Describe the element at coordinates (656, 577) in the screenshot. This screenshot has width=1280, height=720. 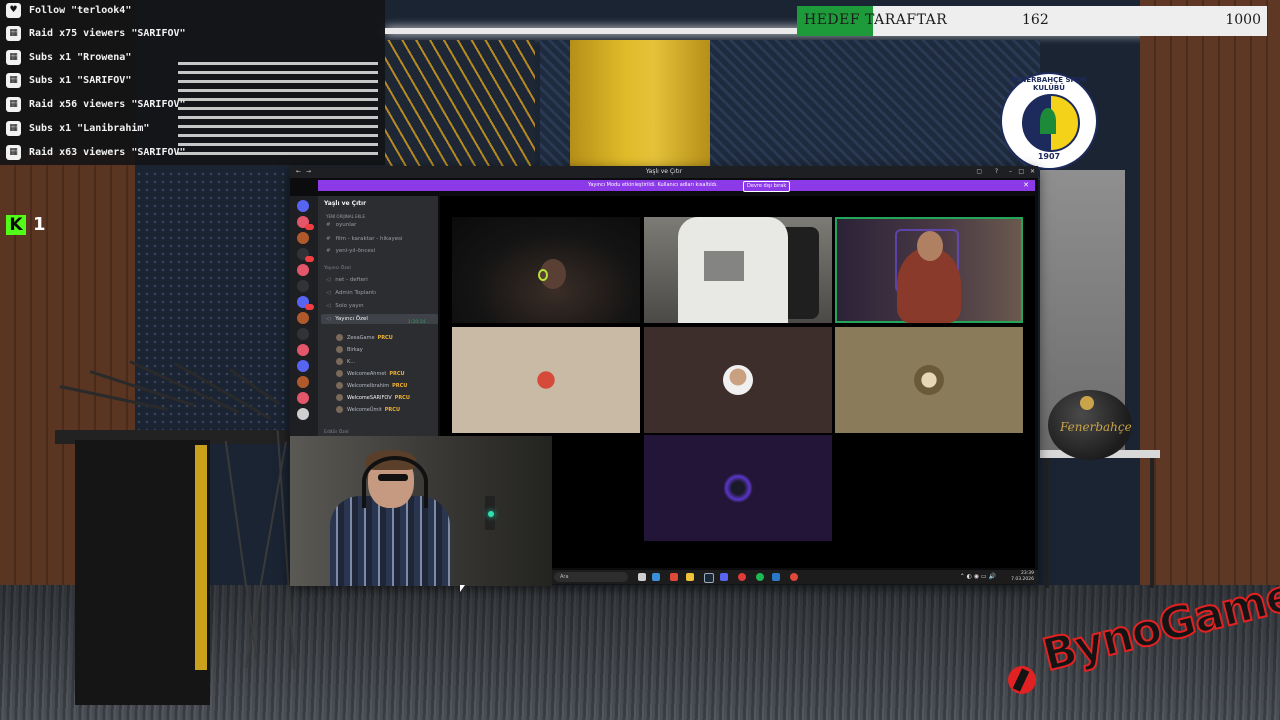
I see `edge-icon` at that location.